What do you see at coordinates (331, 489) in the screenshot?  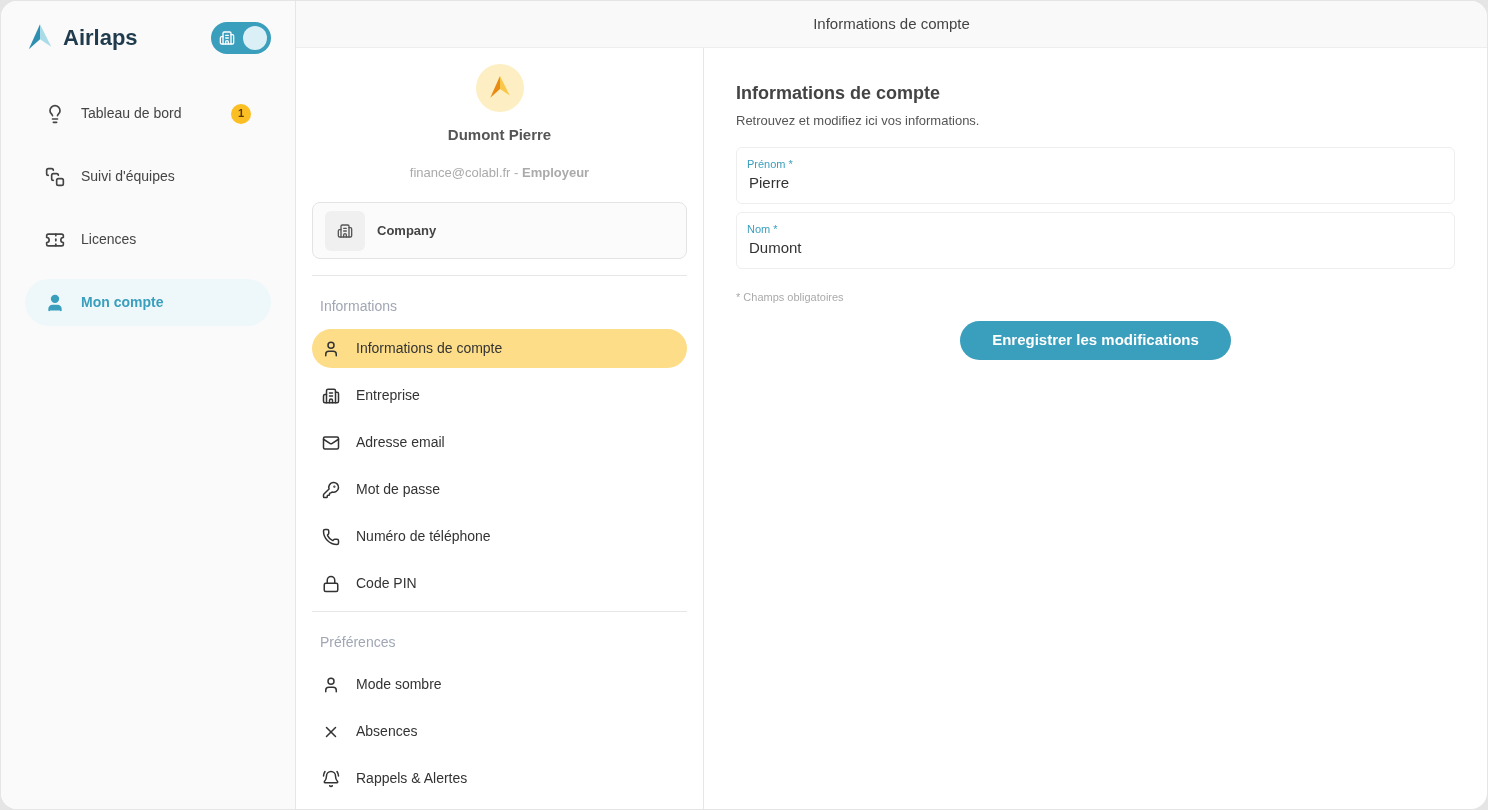 I see `key-icon` at bounding box center [331, 489].